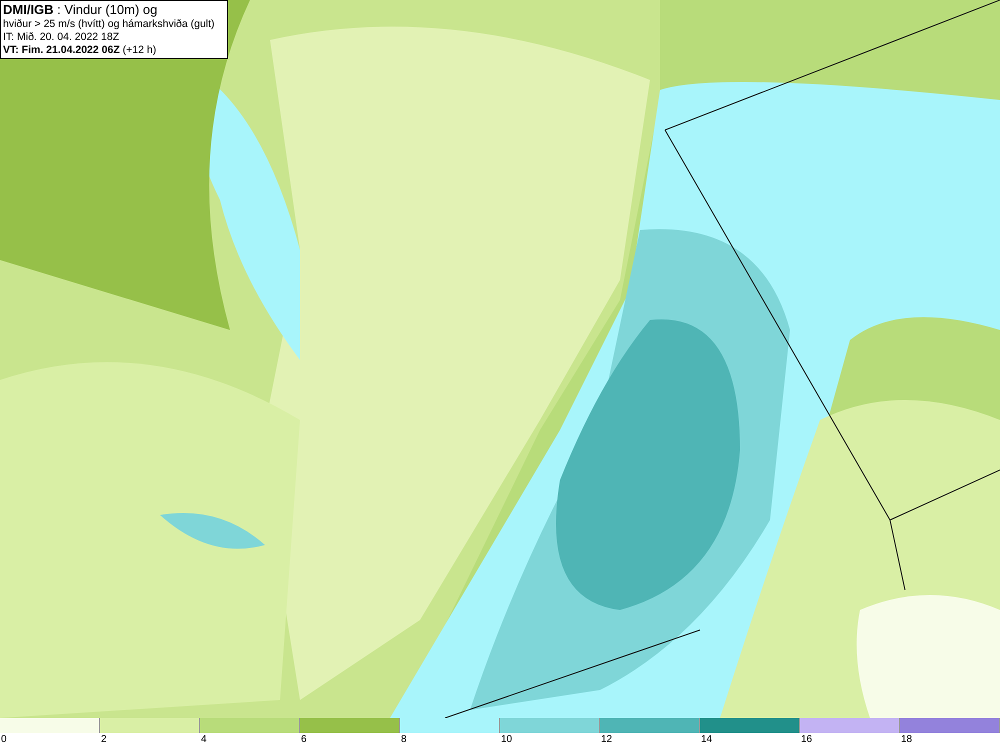 The height and width of the screenshot is (747, 1000). I want to click on title-line: hviður > 25 m/s (hvítt) og hámarkshviða (gult), so click(109, 24).